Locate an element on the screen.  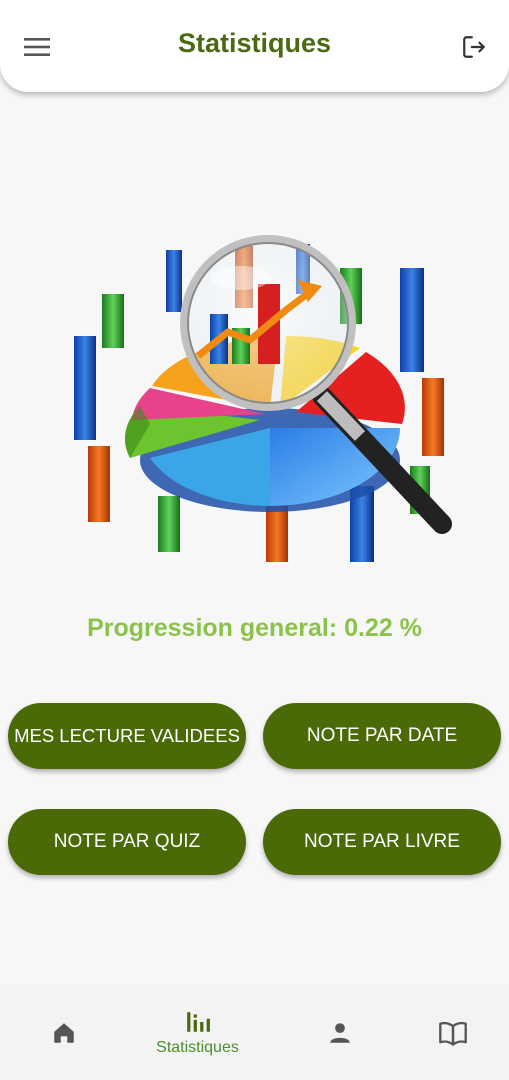
progress-label: Progression general: 0.22 % is located at coordinates (254, 628).